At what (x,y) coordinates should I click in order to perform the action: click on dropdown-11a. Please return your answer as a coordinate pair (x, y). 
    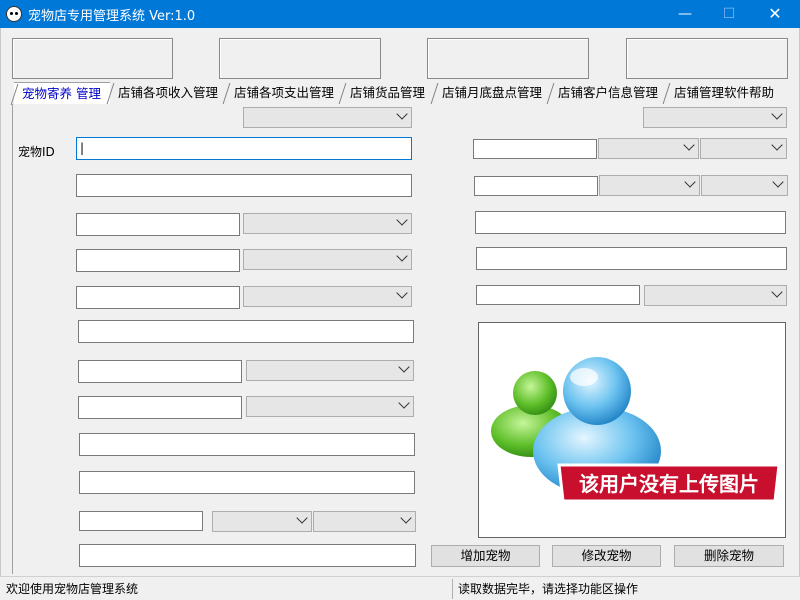
    Looking at the image, I should click on (262, 521).